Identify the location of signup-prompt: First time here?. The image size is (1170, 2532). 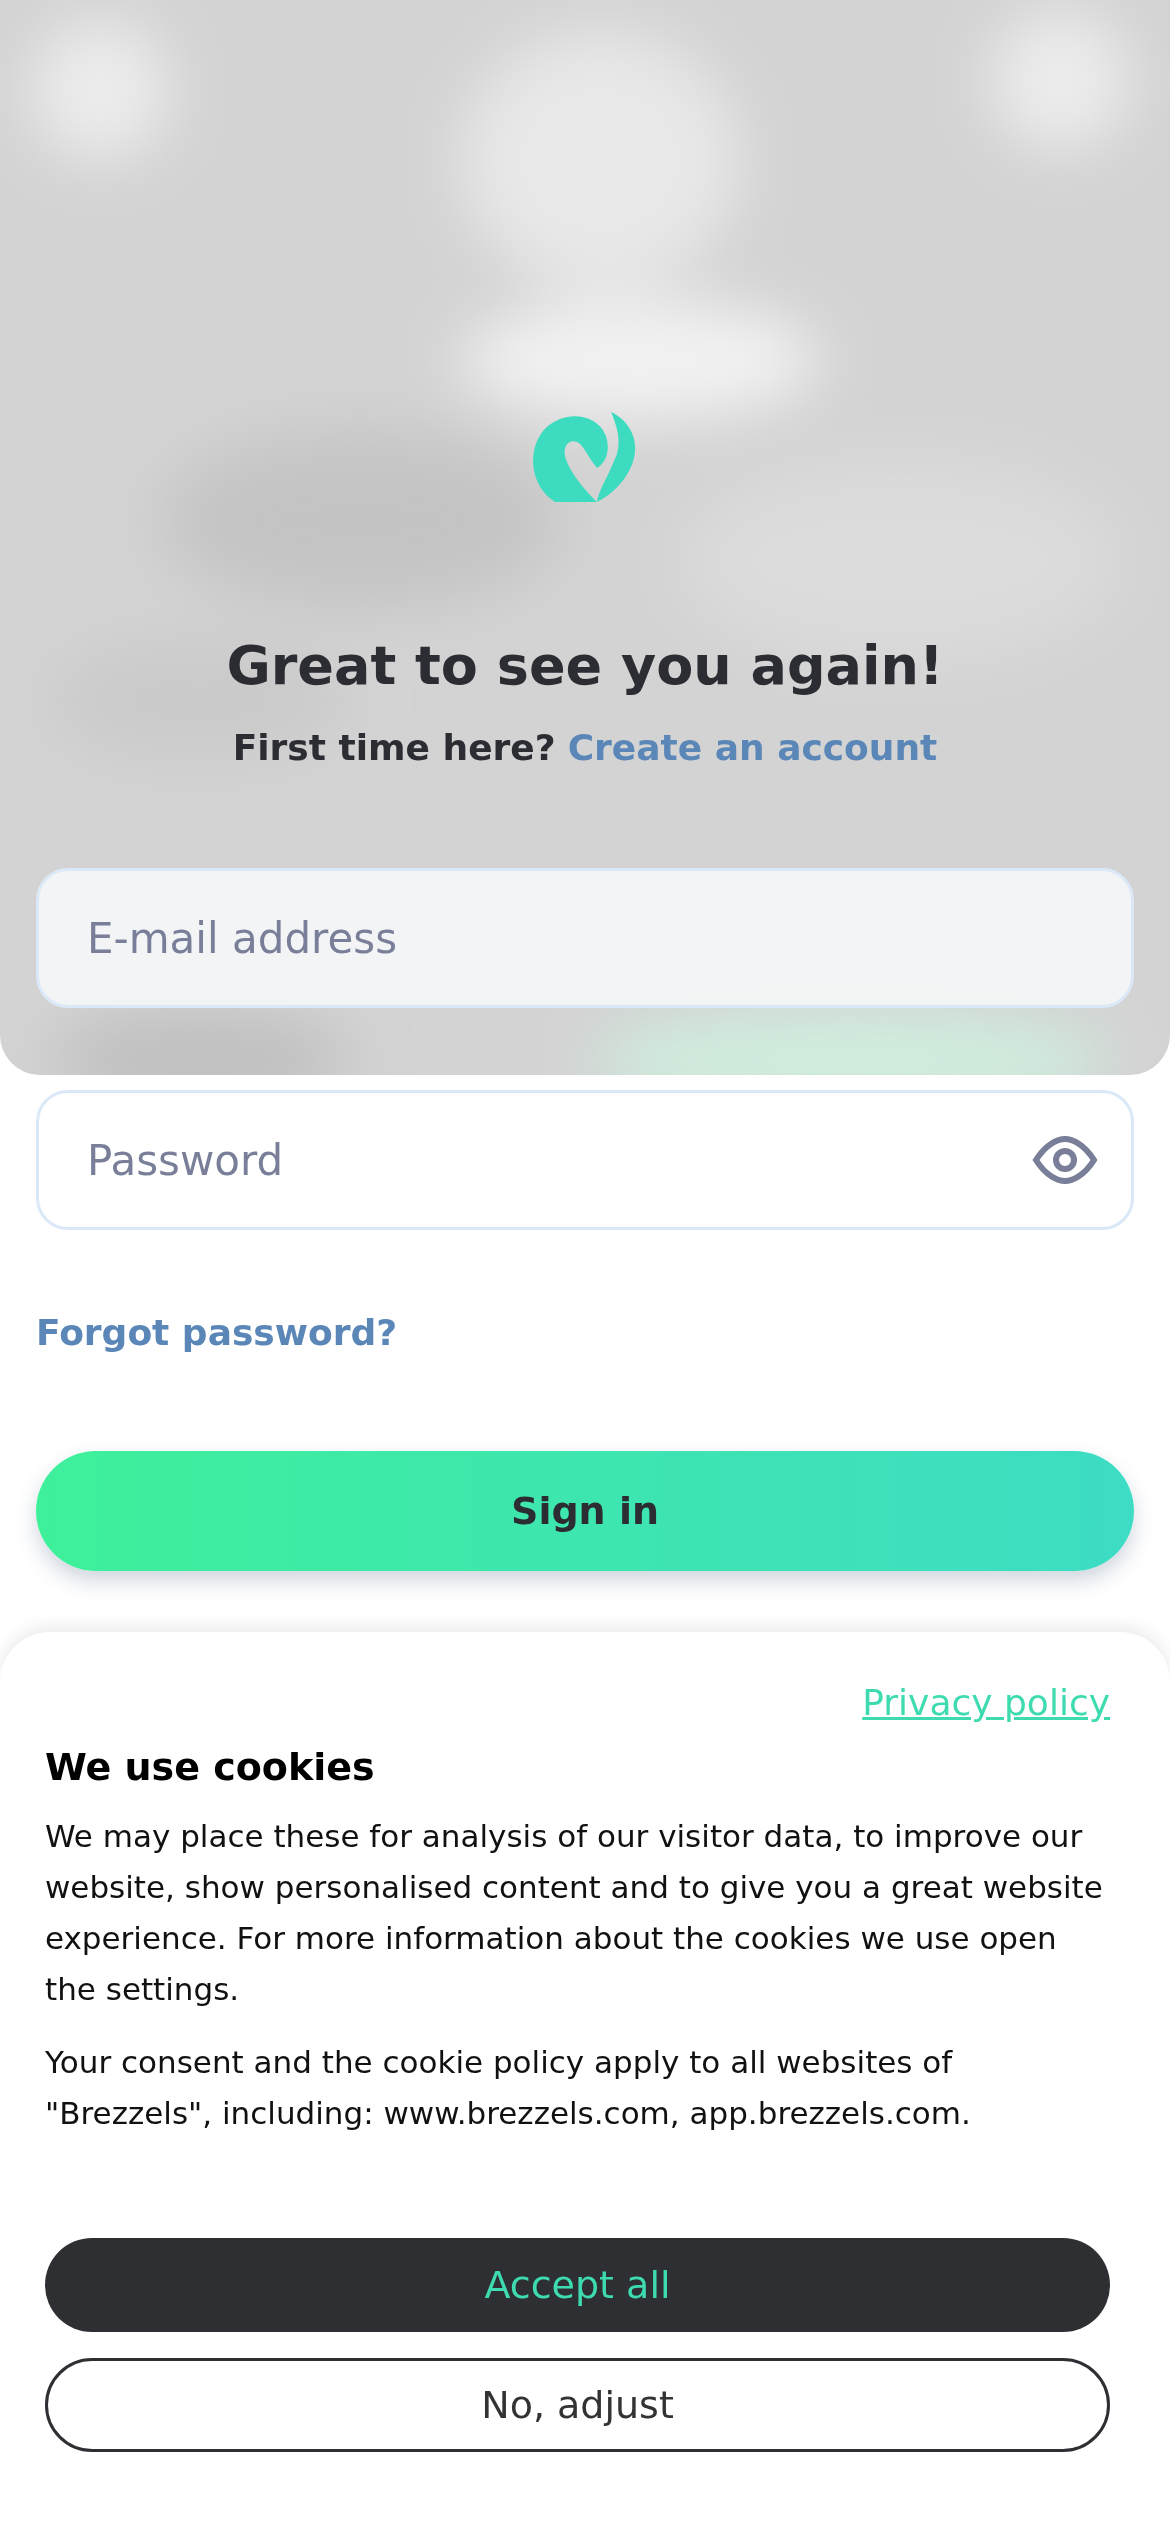
(394, 747).